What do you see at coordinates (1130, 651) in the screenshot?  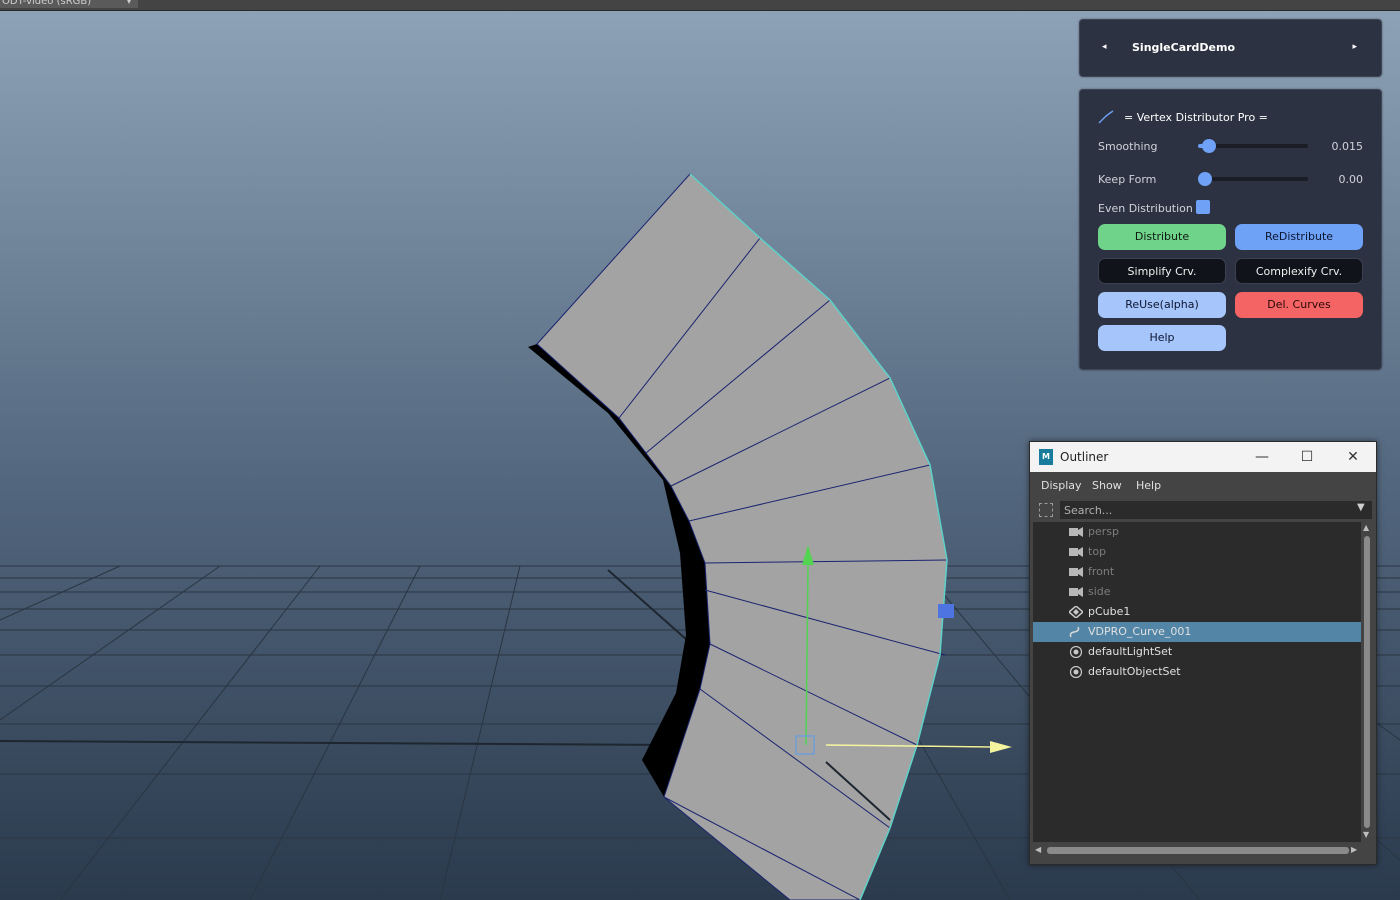 I see `item-label: defaultLightSet` at bounding box center [1130, 651].